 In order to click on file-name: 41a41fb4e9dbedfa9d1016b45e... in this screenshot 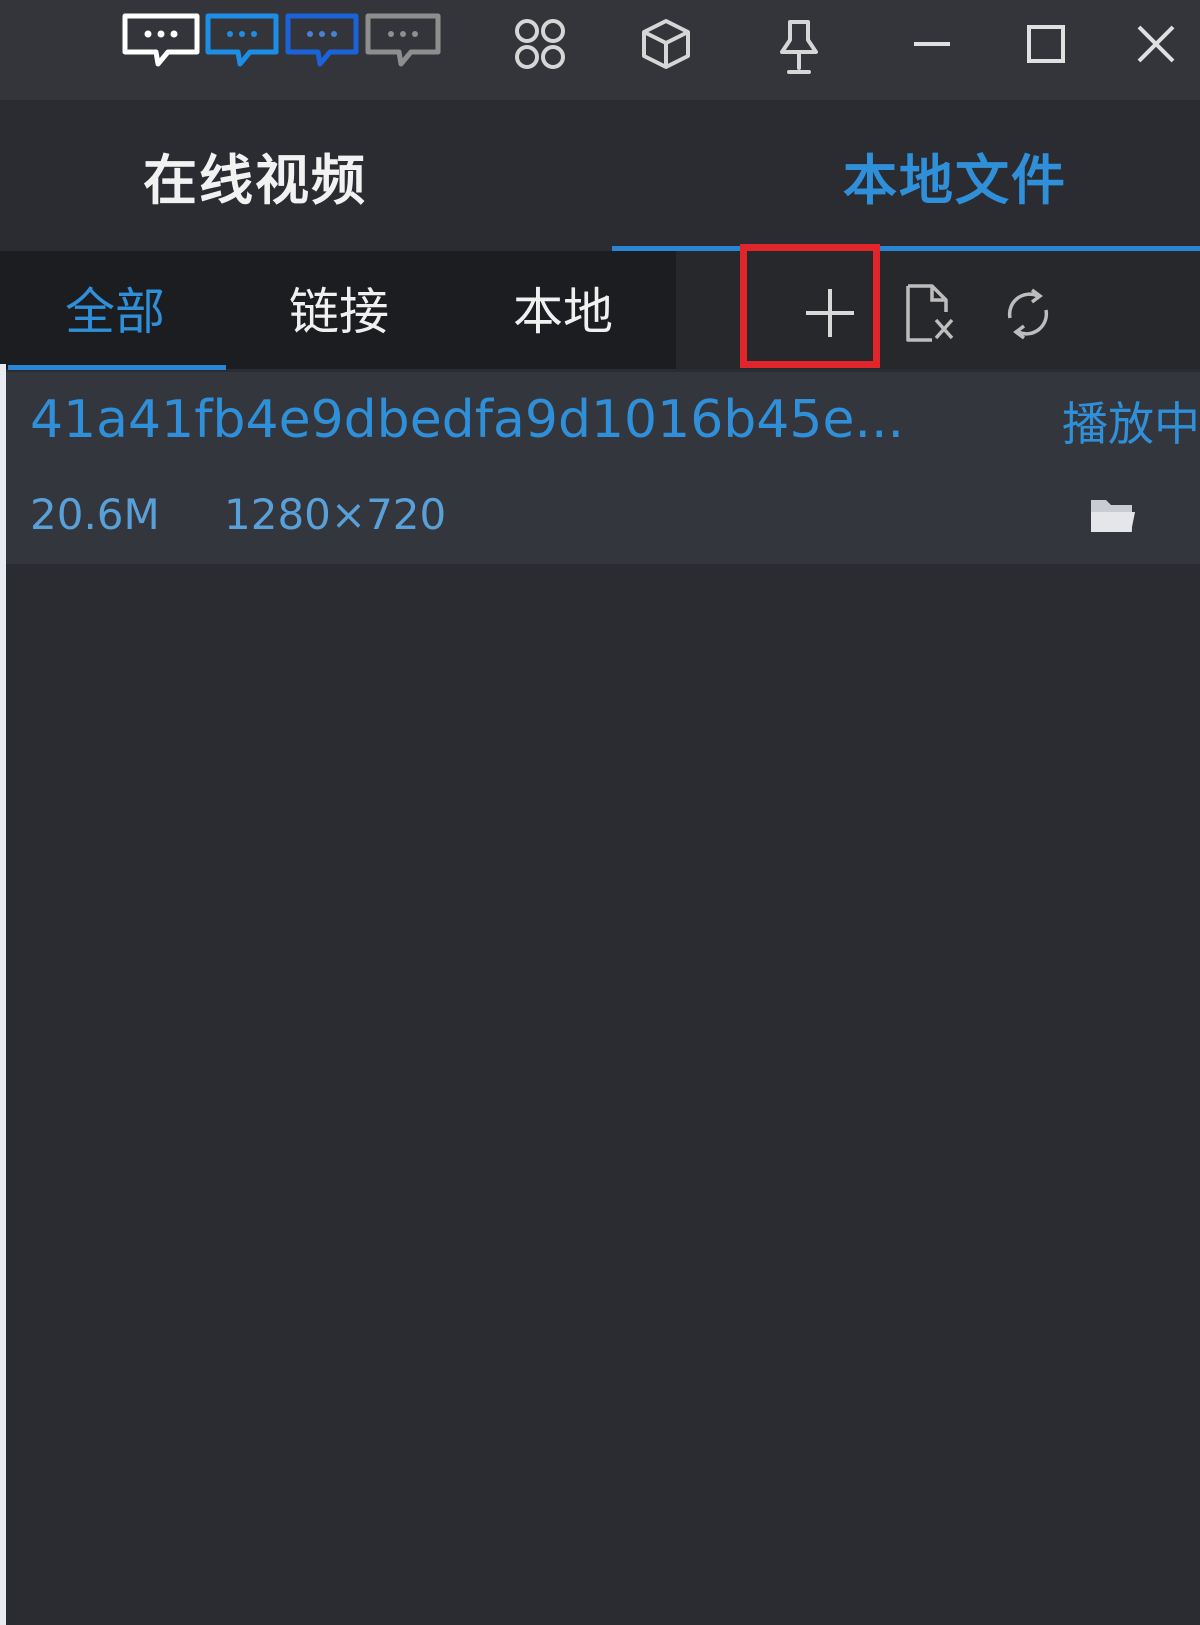, I will do `click(490, 420)`.